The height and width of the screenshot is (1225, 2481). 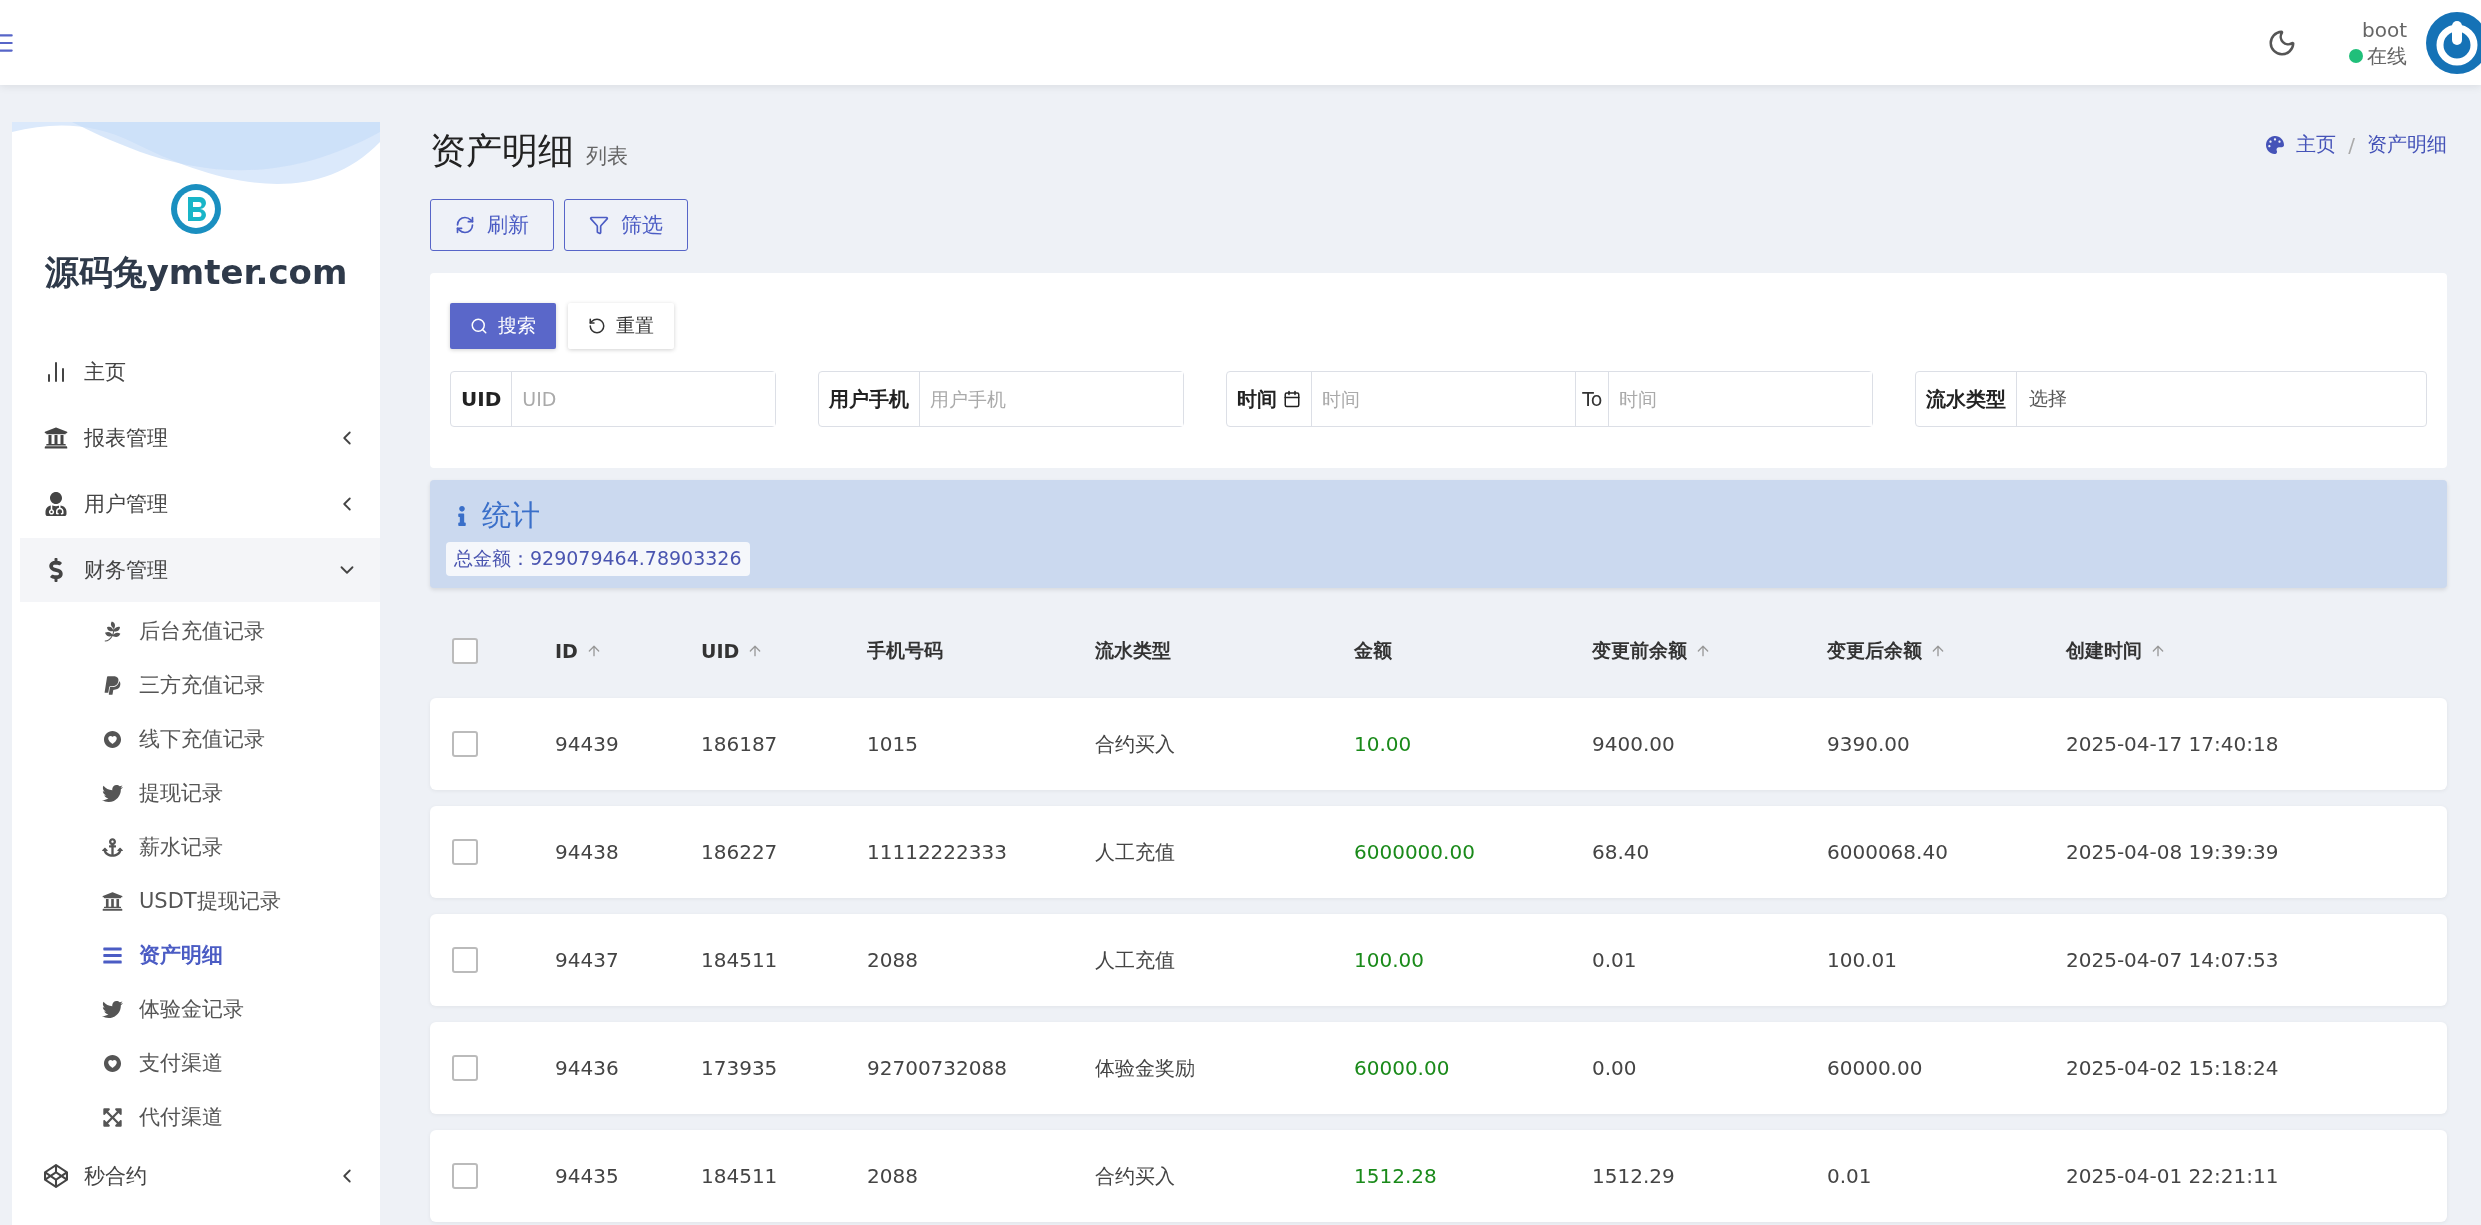 What do you see at coordinates (196, 1117) in the screenshot?
I see `submenu-item: 代付渠道` at bounding box center [196, 1117].